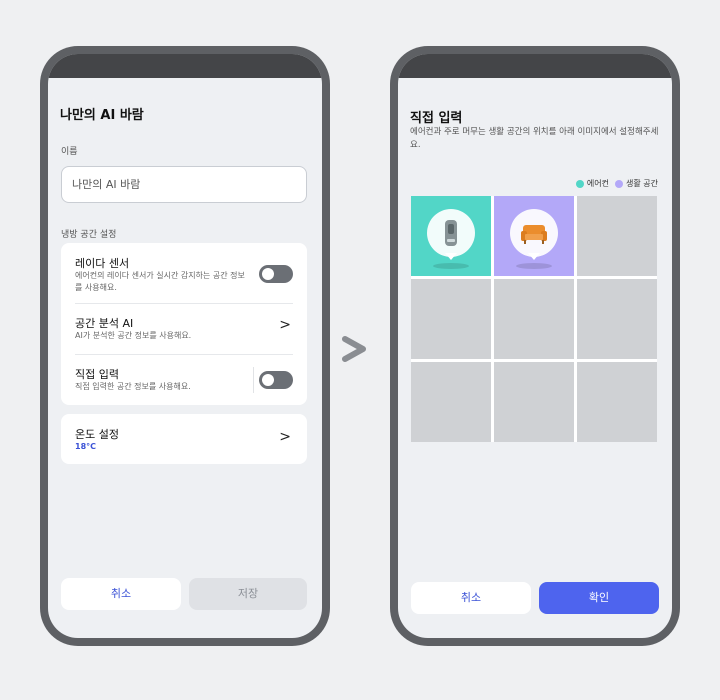  Describe the element at coordinates (534, 138) in the screenshot. I see `page-description: 에어컨과 주로 머무는 생활 공간의 위치를 아래 이미지에서 설정해주세요.` at that location.